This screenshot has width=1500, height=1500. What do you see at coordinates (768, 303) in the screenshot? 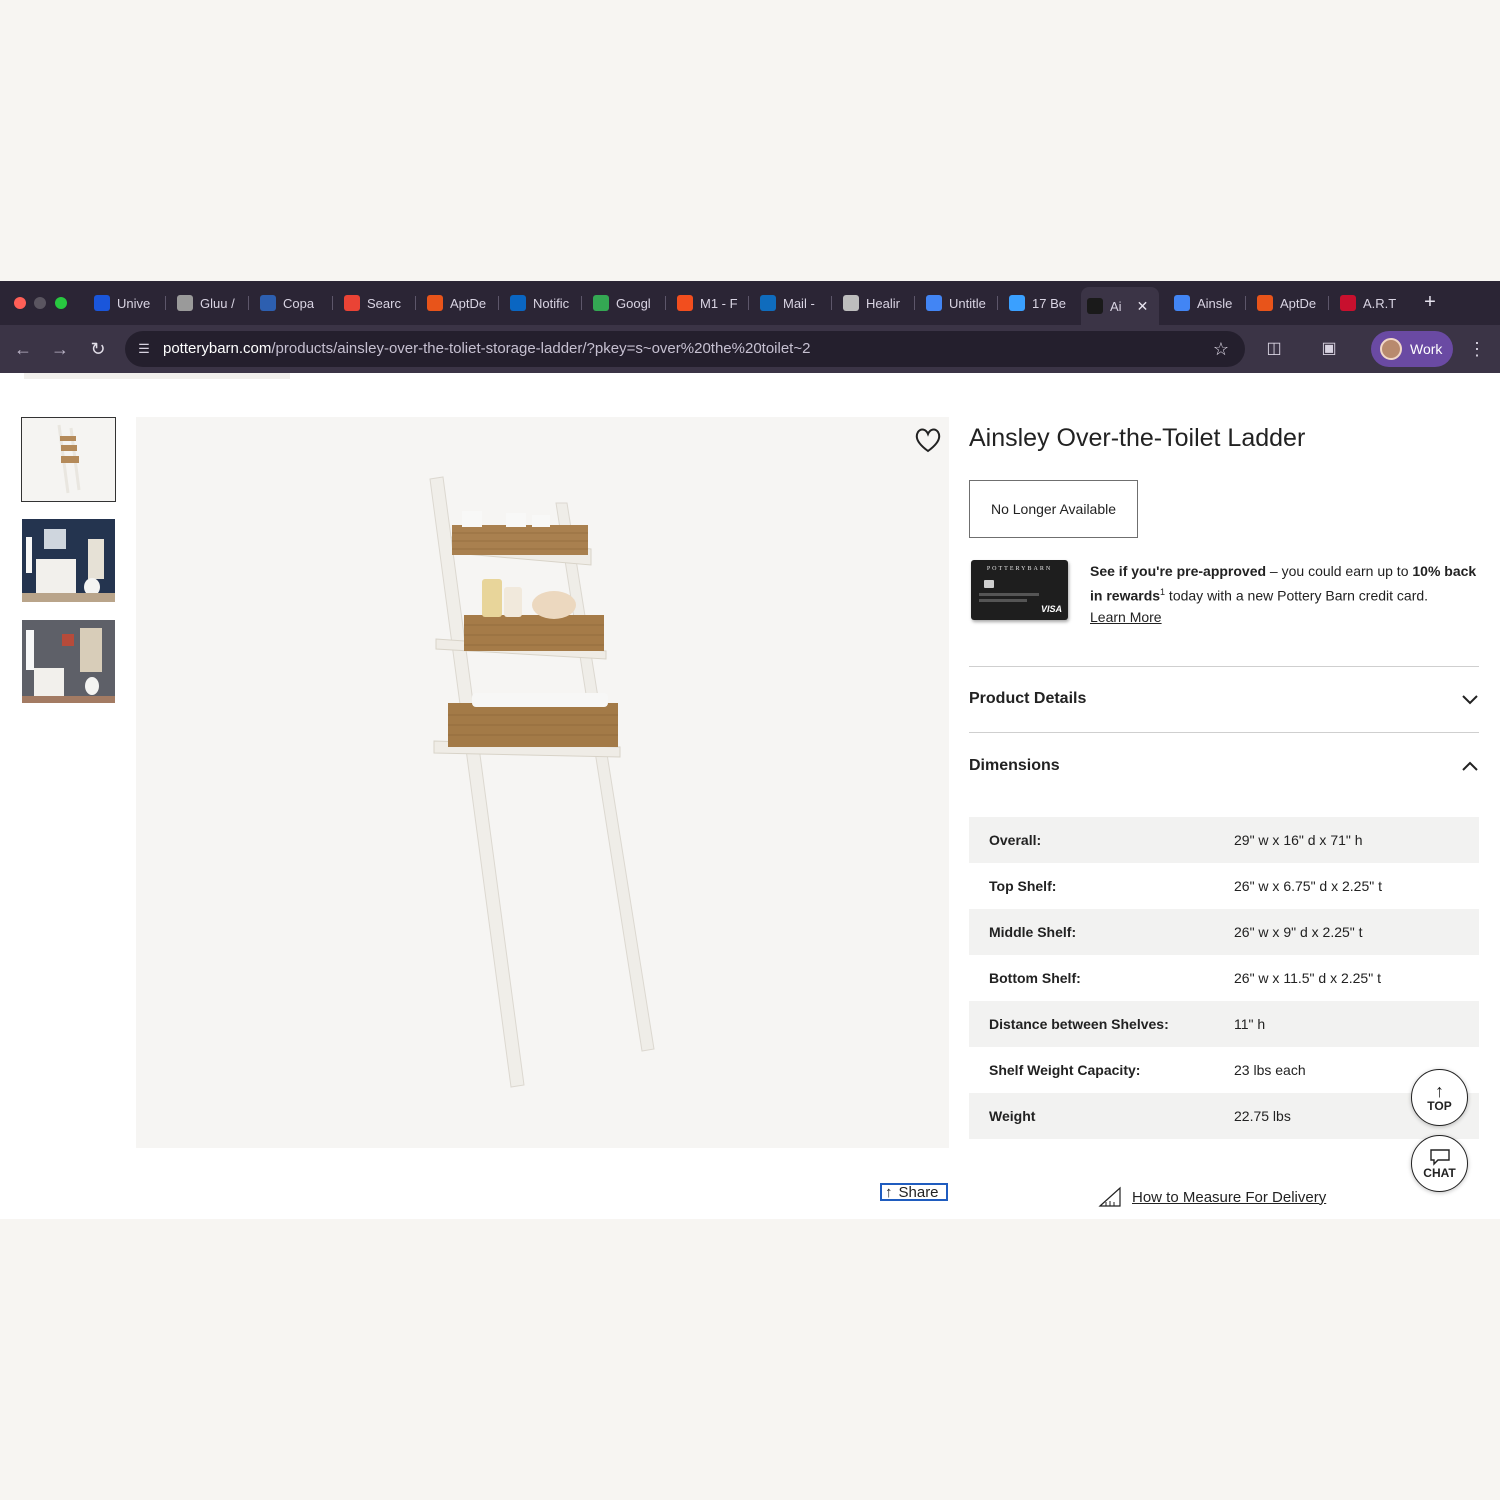
I see `outlook-icon` at bounding box center [768, 303].